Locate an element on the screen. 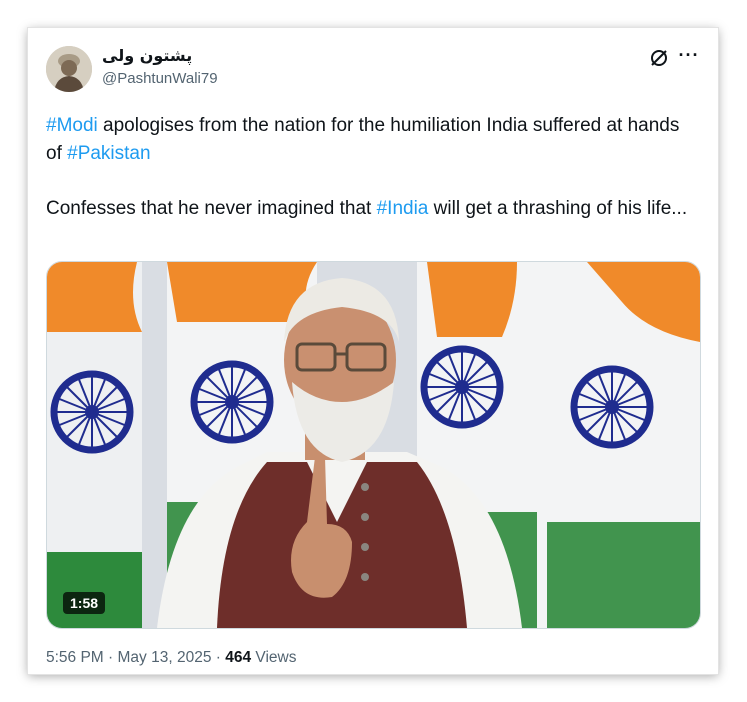  video-duration-badge: 1:58 is located at coordinates (84, 603).